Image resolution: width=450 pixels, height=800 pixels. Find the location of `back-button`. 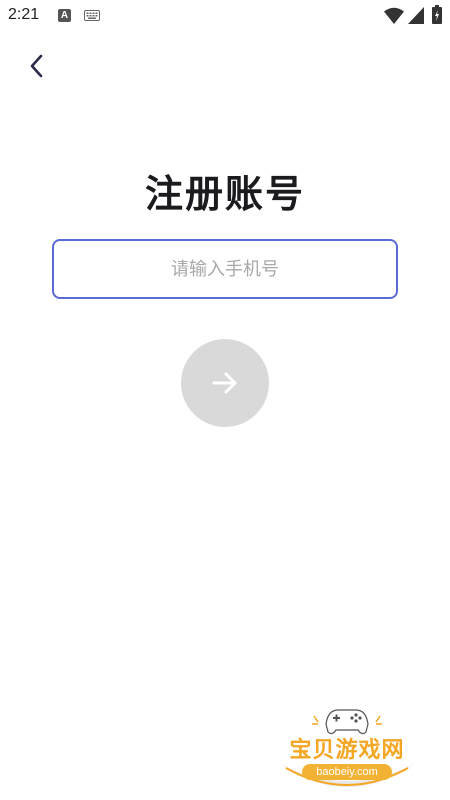

back-button is located at coordinates (36, 66).